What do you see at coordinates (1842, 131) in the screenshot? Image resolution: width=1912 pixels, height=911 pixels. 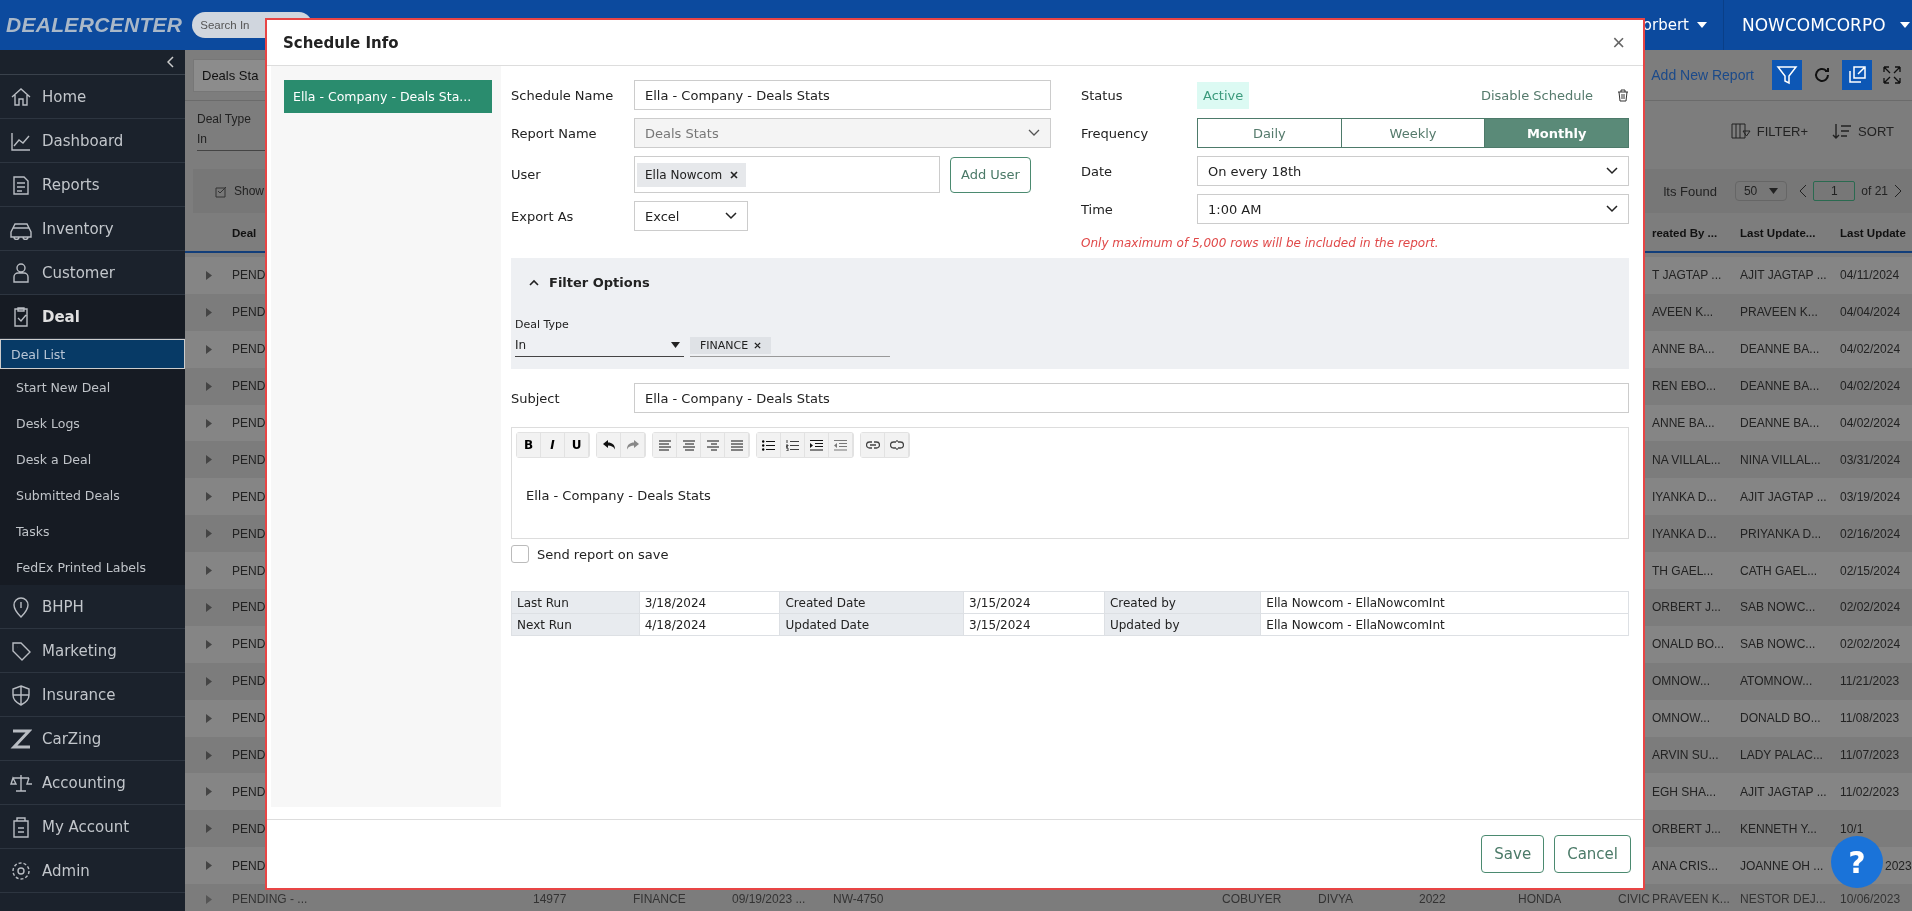 I see `sort-icon` at bounding box center [1842, 131].